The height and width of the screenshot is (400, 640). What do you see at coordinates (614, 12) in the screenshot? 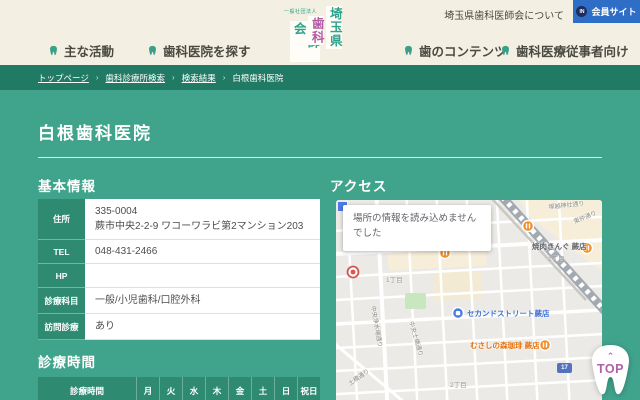
I see `member-site-label: 会員サイト` at bounding box center [614, 12].